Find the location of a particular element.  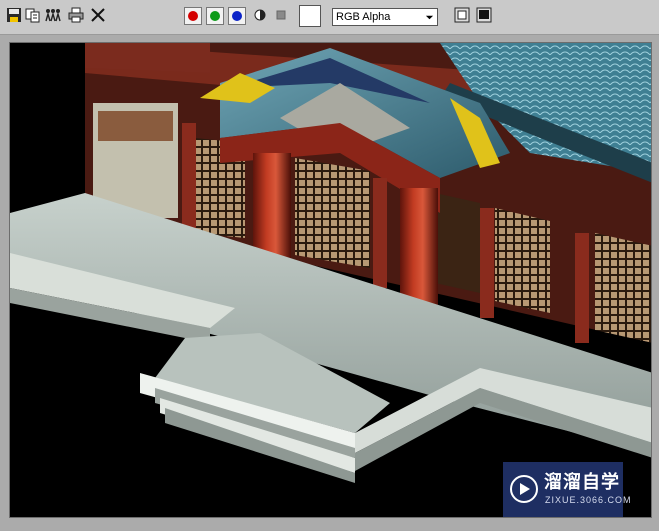

channel-display-select: RGB Alpha is located at coordinates (385, 17).